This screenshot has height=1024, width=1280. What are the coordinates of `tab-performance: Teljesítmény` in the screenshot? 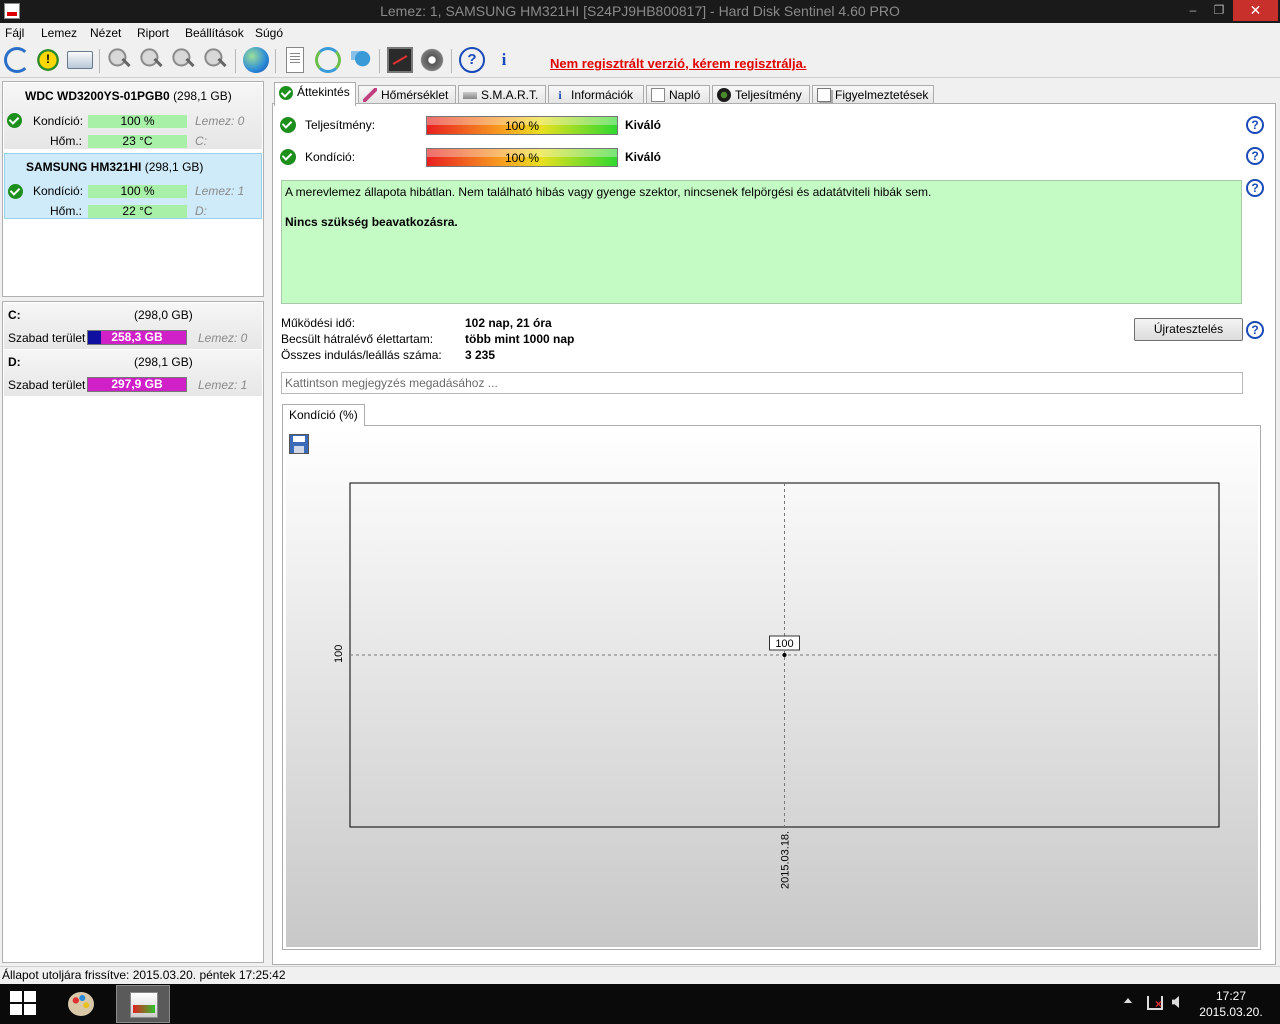 It's located at (761, 95).